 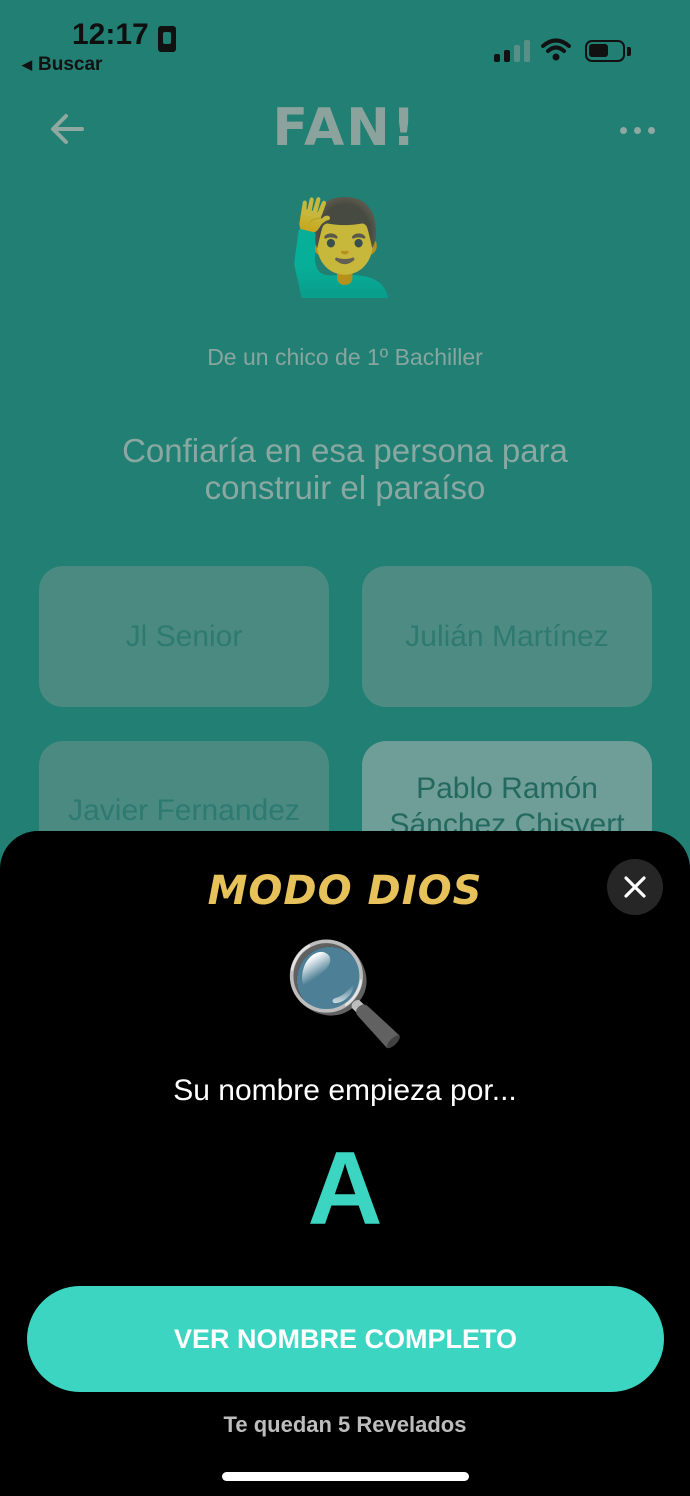 I want to click on option-label: Julián Martínez, so click(x=507, y=636).